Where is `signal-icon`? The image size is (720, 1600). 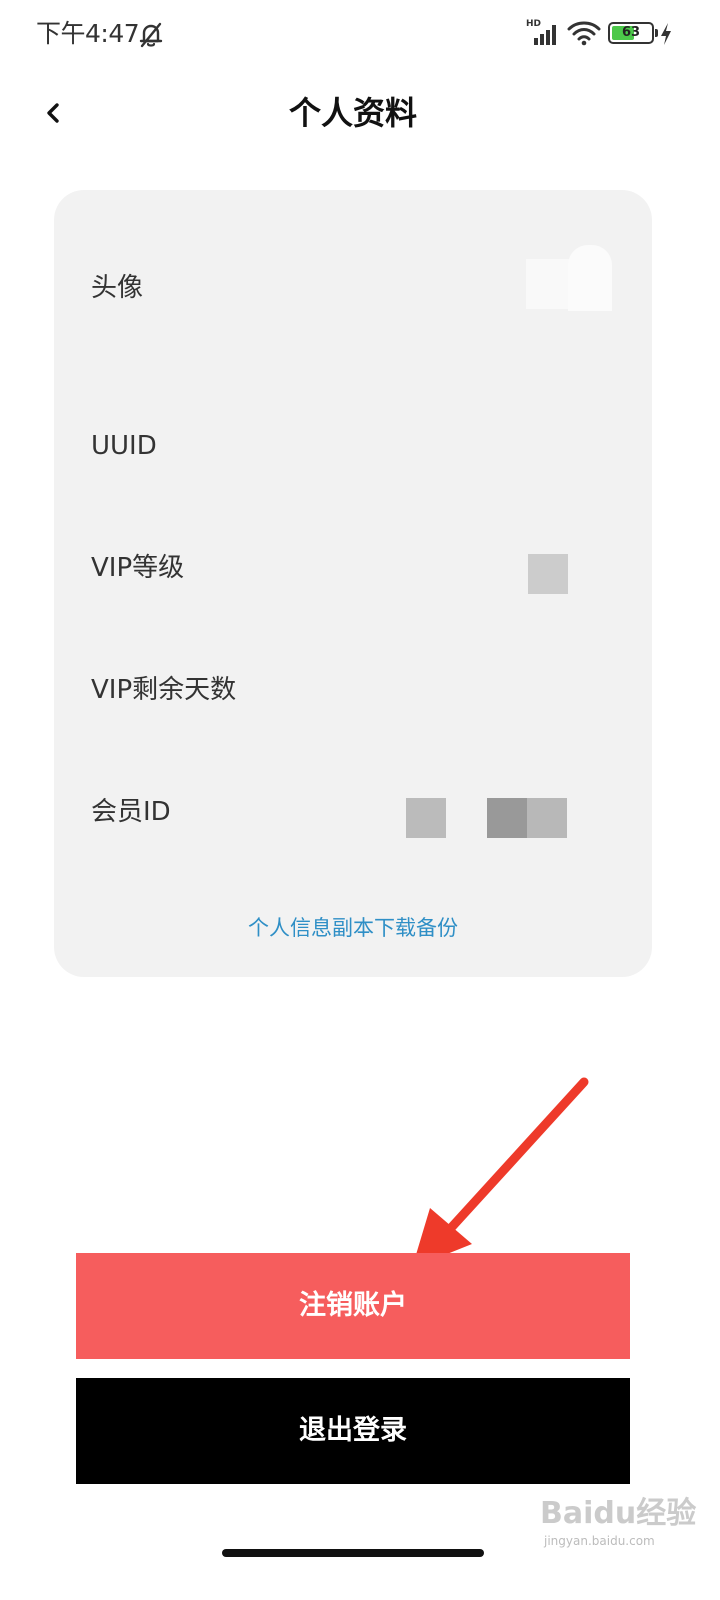
signal-icon is located at coordinates (545, 35).